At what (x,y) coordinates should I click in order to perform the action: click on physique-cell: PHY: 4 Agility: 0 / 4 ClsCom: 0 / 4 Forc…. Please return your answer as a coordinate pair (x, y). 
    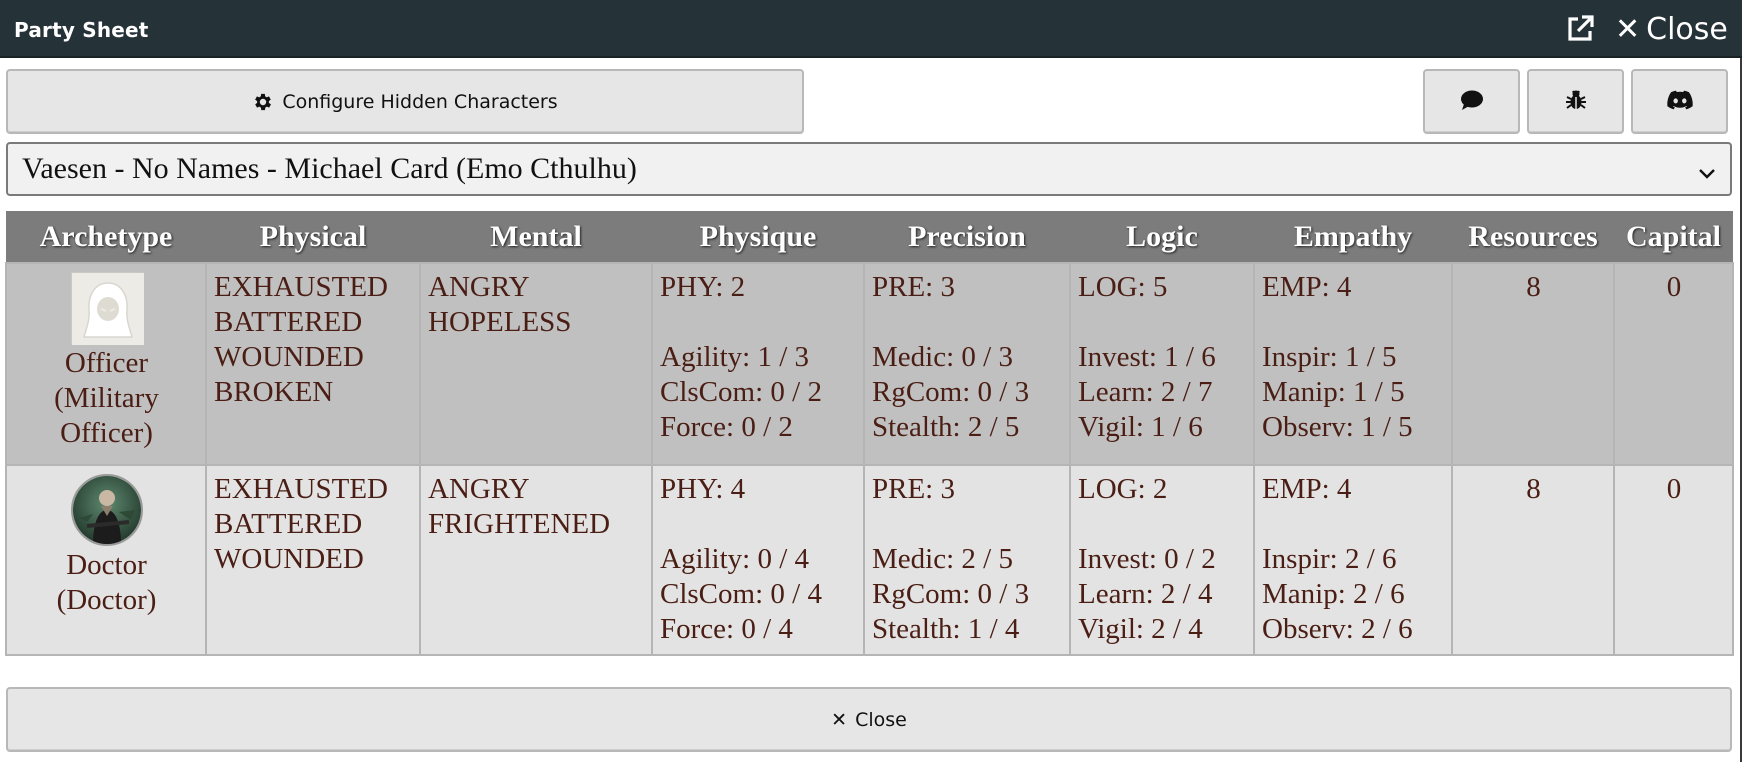
    Looking at the image, I should click on (758, 560).